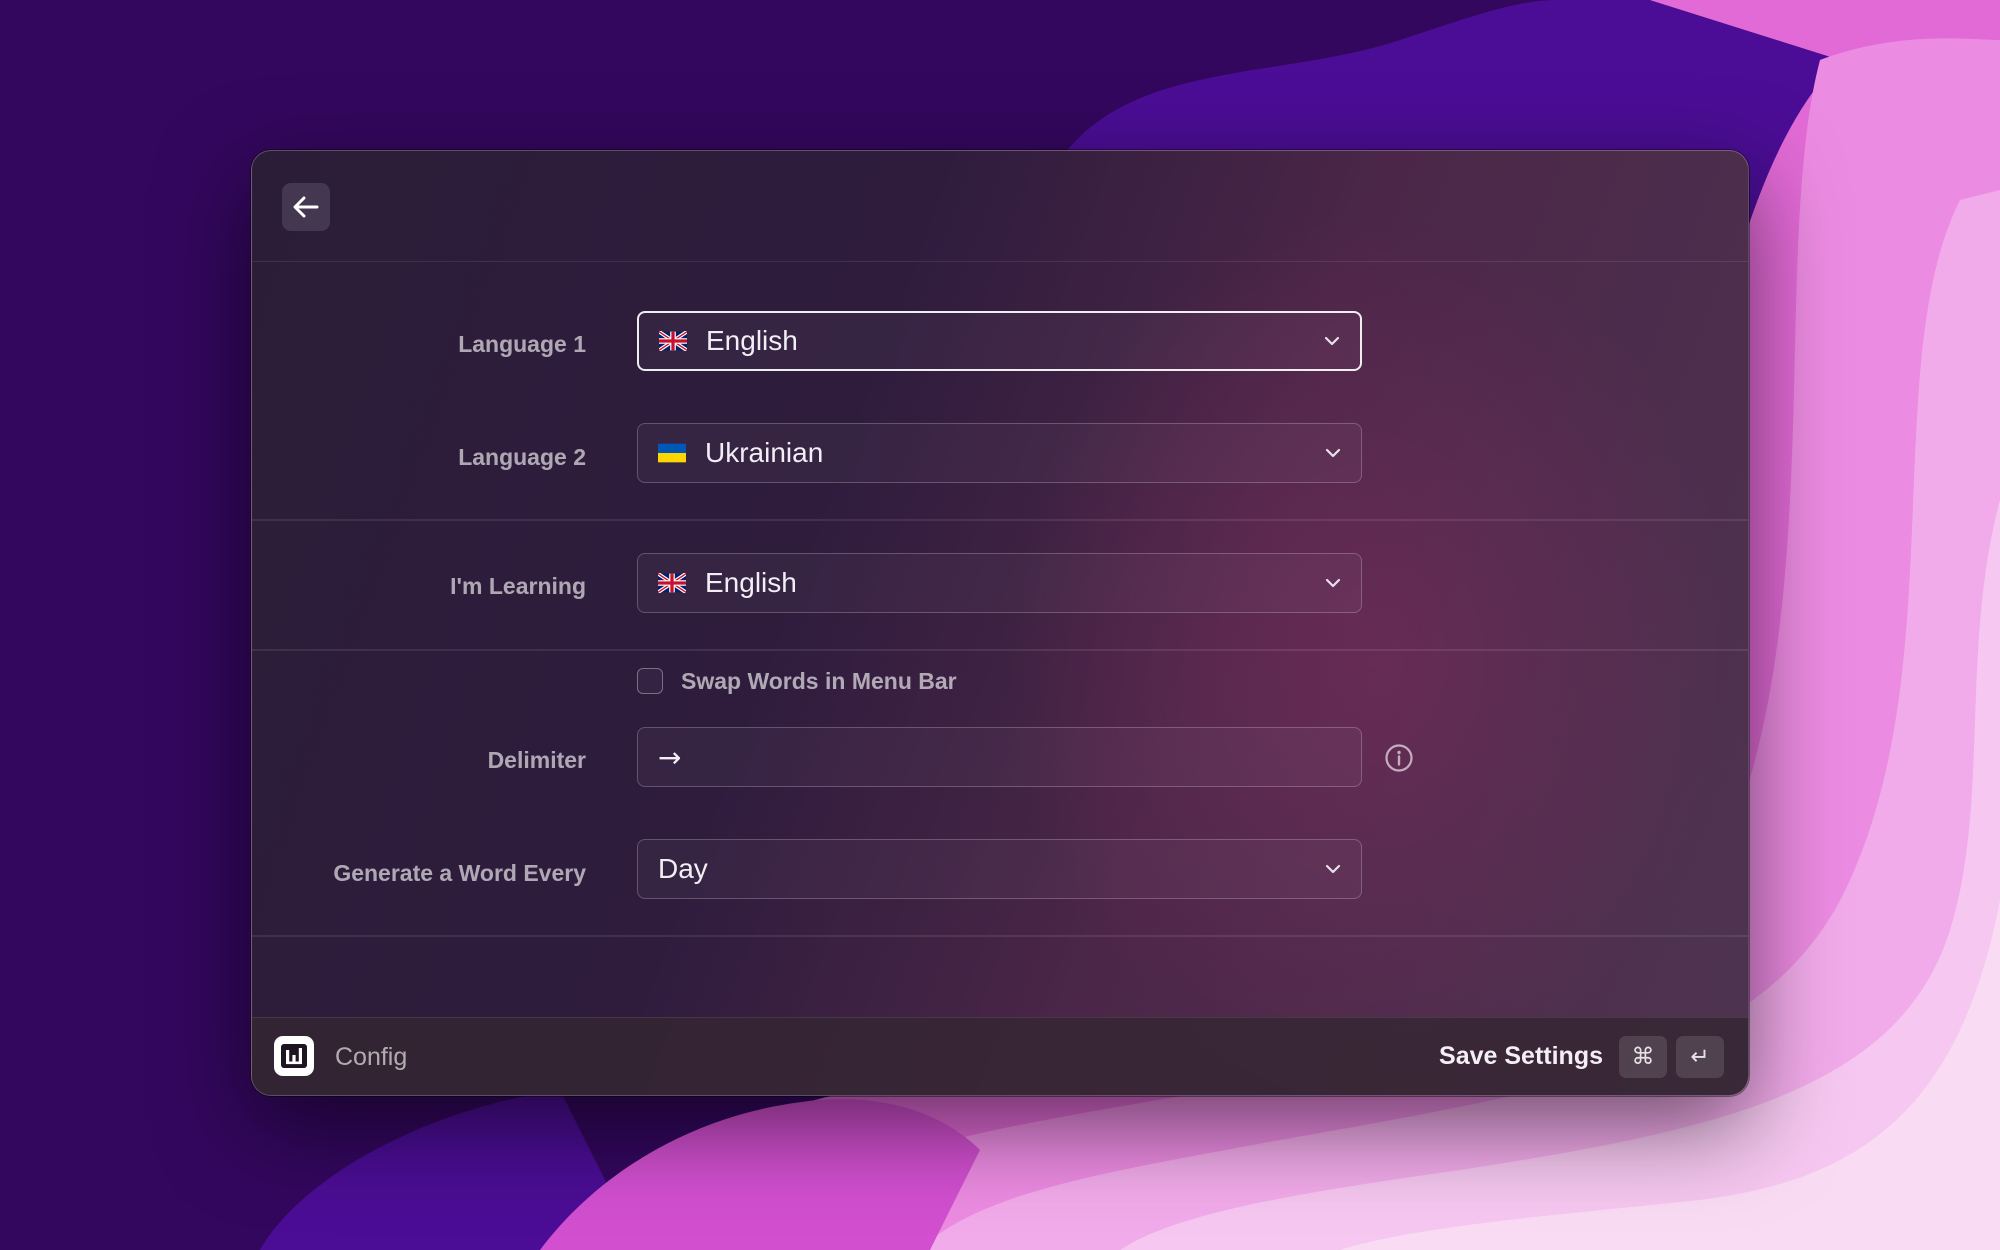 Image resolution: width=2000 pixels, height=1250 pixels. Describe the element at coordinates (459, 873) in the screenshot. I see `frequency-label: Generate a Word Every` at that location.